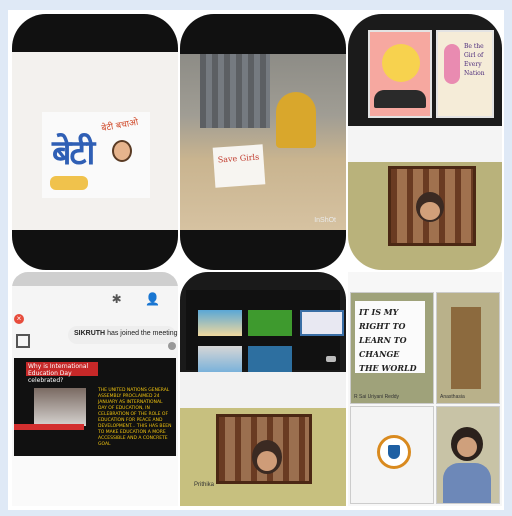 The image size is (512, 516). I want to click on grid-view-icon, so click(23, 341).